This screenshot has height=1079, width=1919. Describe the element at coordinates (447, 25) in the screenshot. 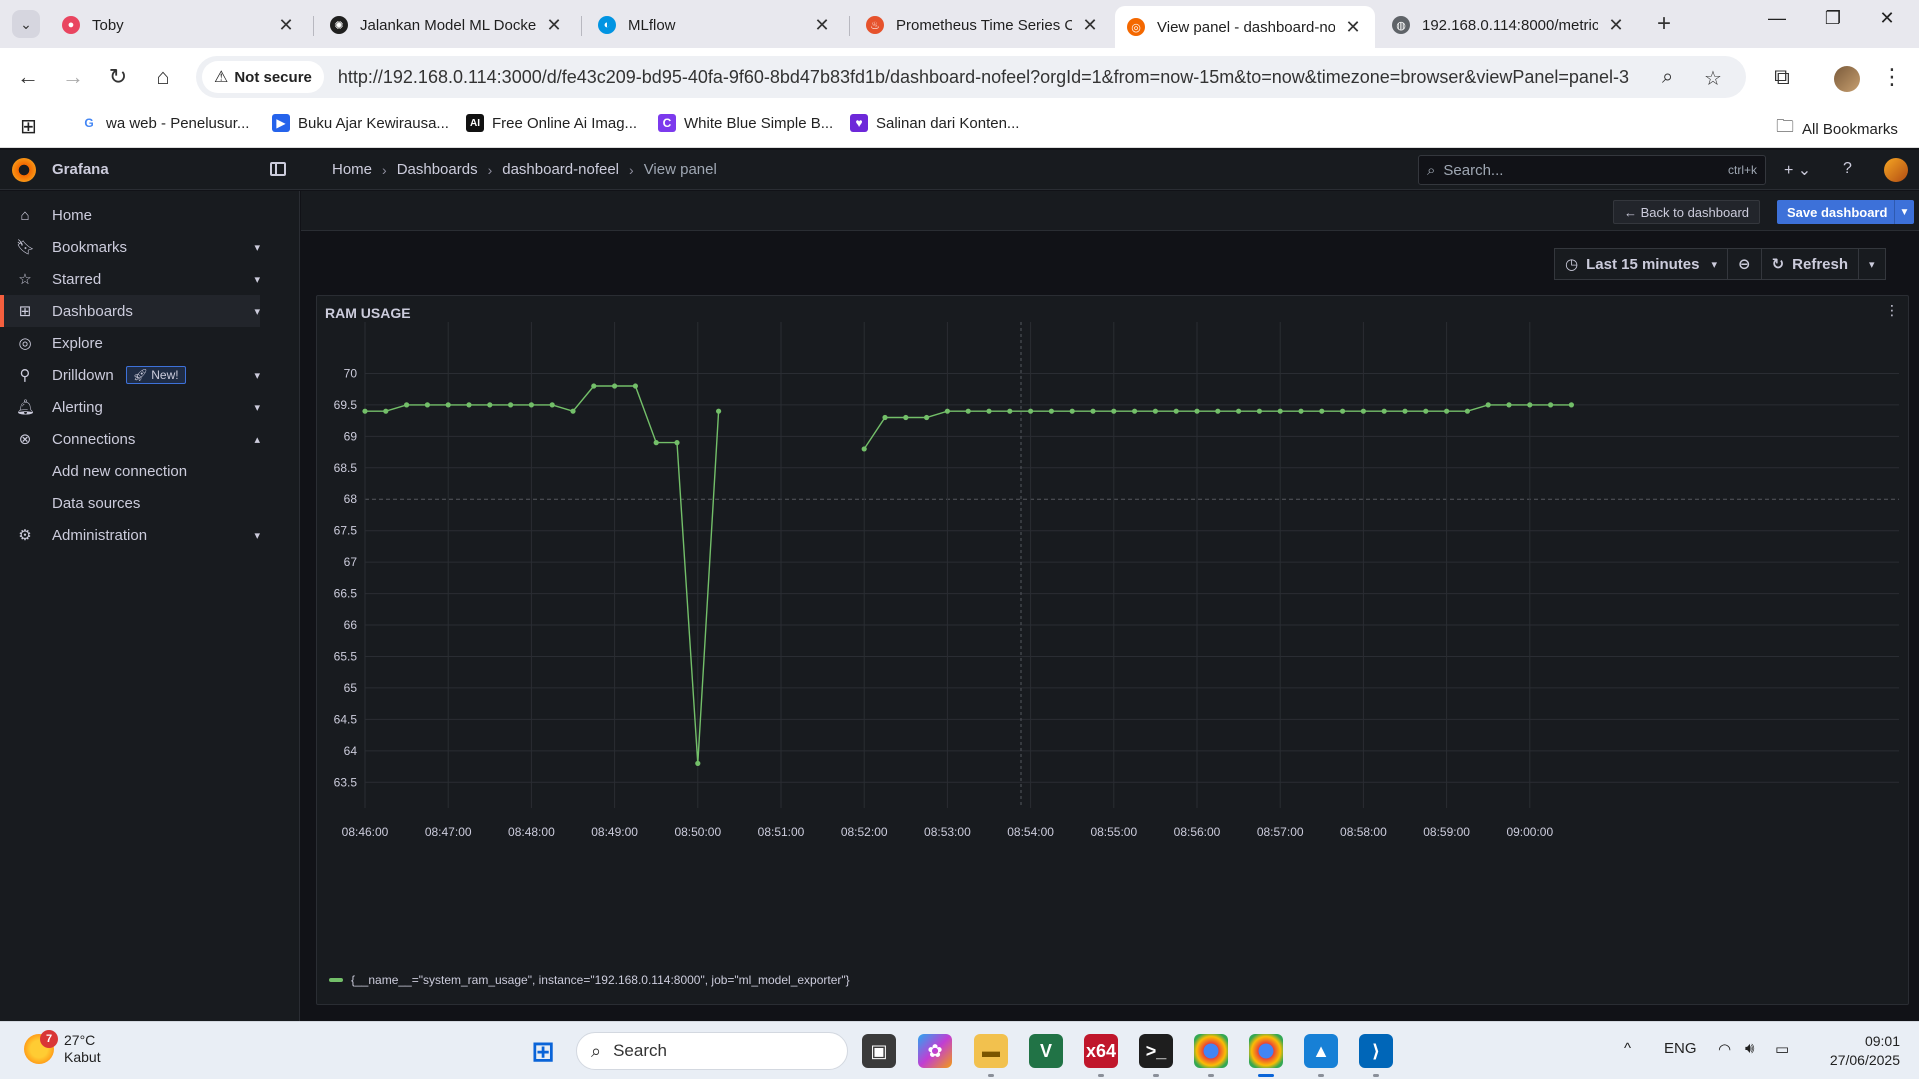

I see `tab-chatgpt: ✺ Jalankan Model ML Docker ✕` at that location.